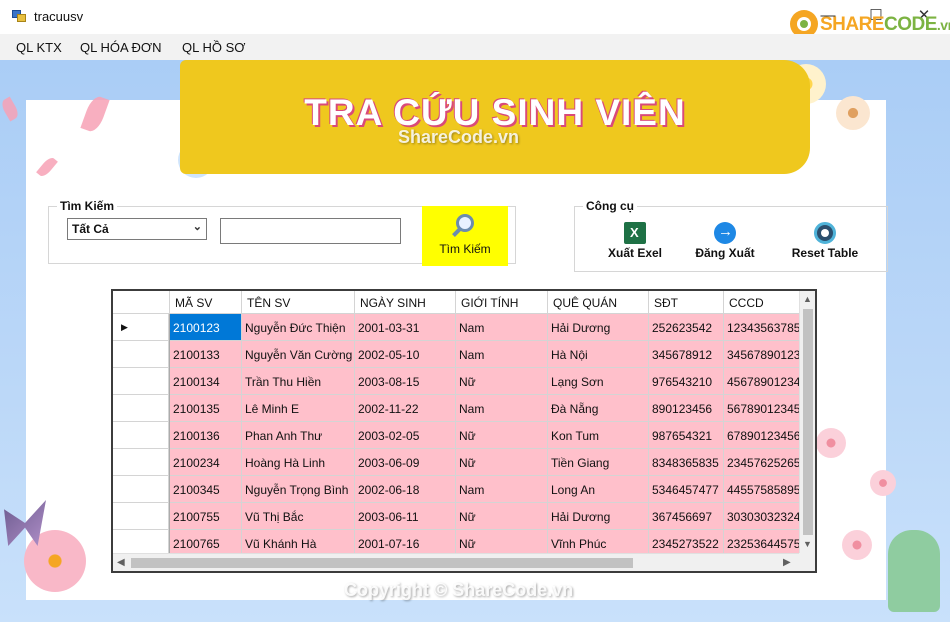 The image size is (950, 622). What do you see at coordinates (405, 435) in the screenshot?
I see `cell-ngay-sinh: 2003-02-05` at bounding box center [405, 435].